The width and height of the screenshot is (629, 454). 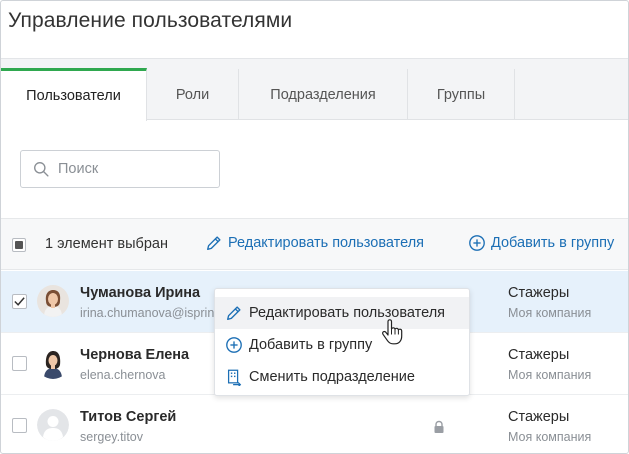 What do you see at coordinates (123, 375) in the screenshot?
I see `user-login: elena.chernova` at bounding box center [123, 375].